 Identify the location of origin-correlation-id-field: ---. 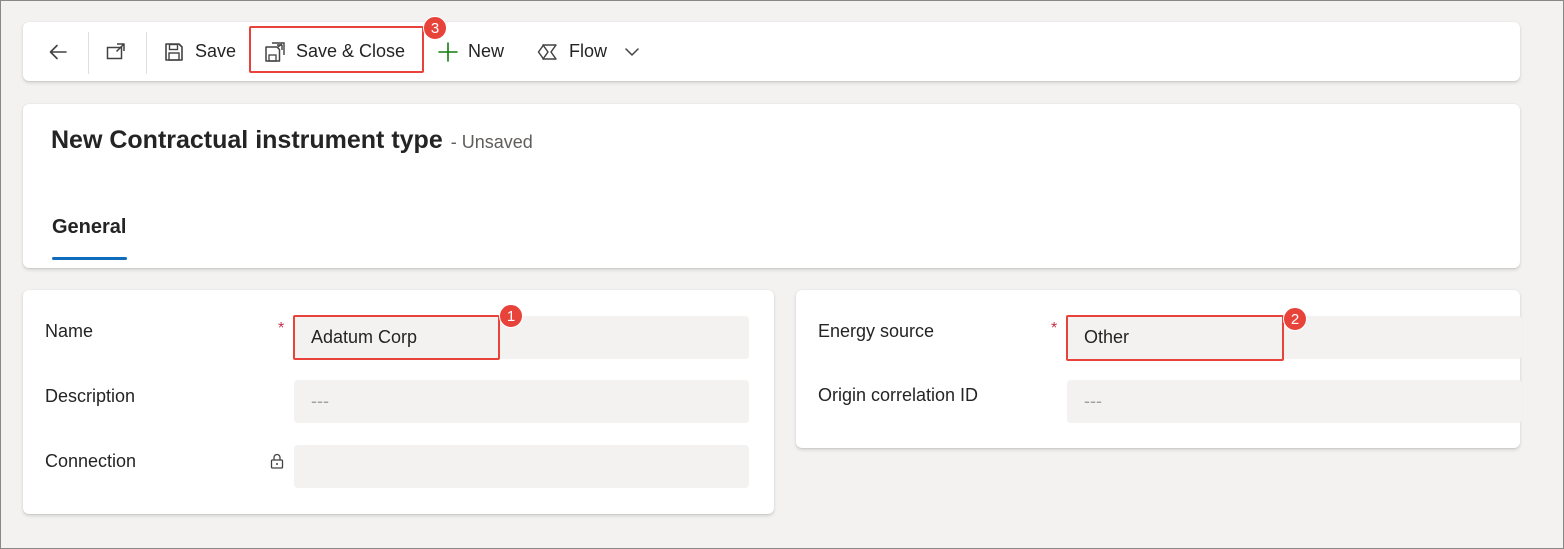
(1294, 401).